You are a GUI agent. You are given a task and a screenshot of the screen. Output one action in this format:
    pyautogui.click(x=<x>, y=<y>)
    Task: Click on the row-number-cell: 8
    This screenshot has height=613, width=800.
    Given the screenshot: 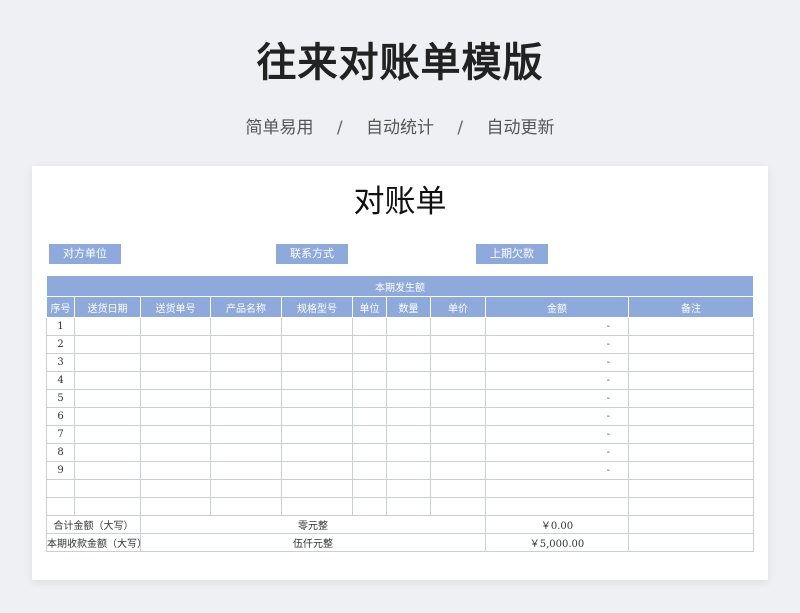 What is the action you would take?
    pyautogui.click(x=60, y=452)
    